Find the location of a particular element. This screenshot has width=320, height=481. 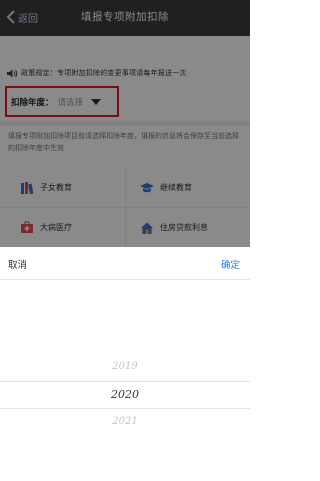

selection-line-top is located at coordinates (125, 381).